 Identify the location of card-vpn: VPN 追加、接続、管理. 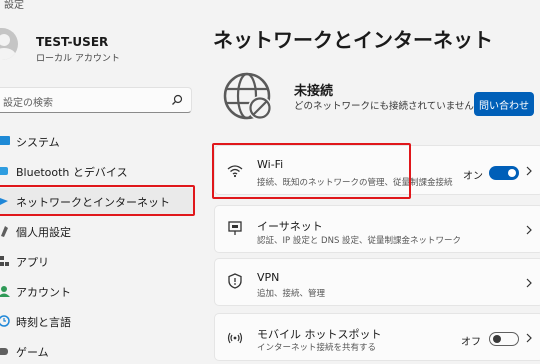
(377, 282).